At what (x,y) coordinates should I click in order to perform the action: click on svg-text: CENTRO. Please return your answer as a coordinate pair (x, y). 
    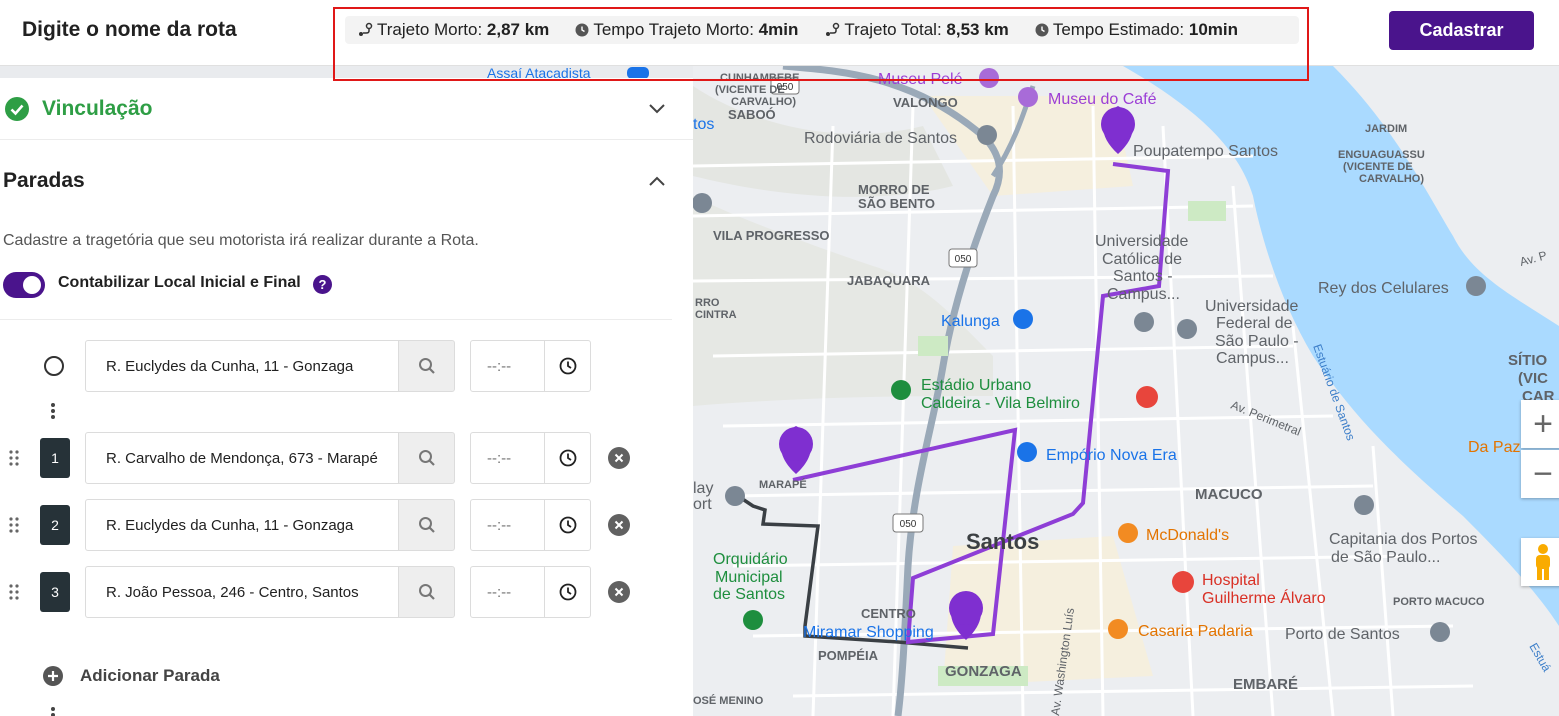
    Looking at the image, I should click on (888, 613).